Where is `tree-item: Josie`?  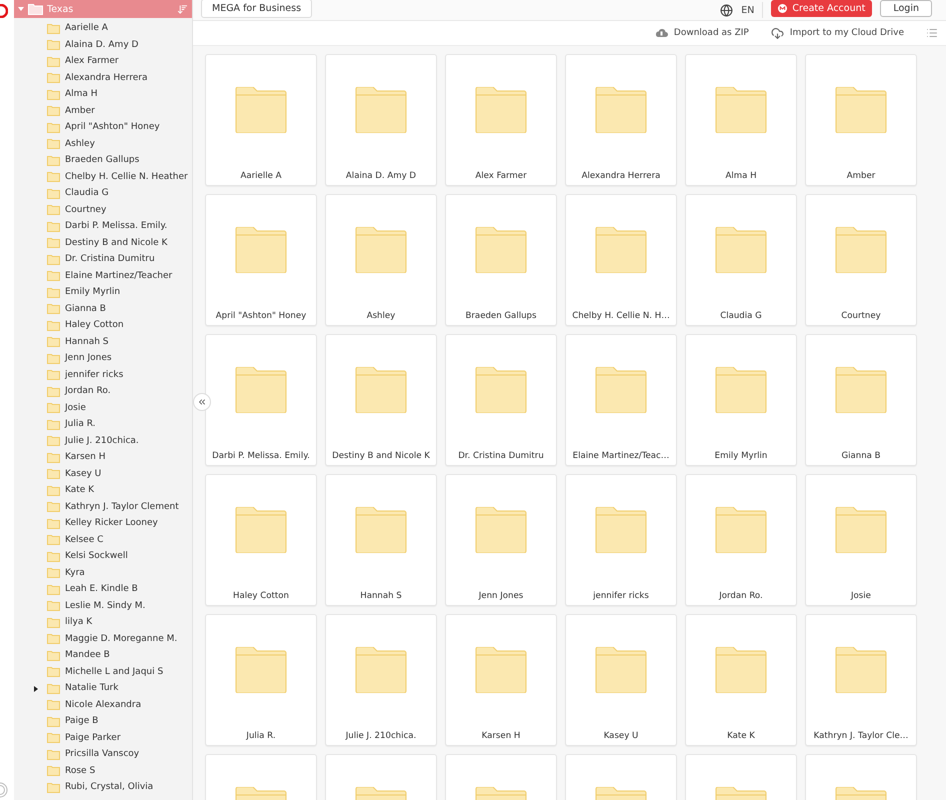 tree-item: Josie is located at coordinates (103, 408).